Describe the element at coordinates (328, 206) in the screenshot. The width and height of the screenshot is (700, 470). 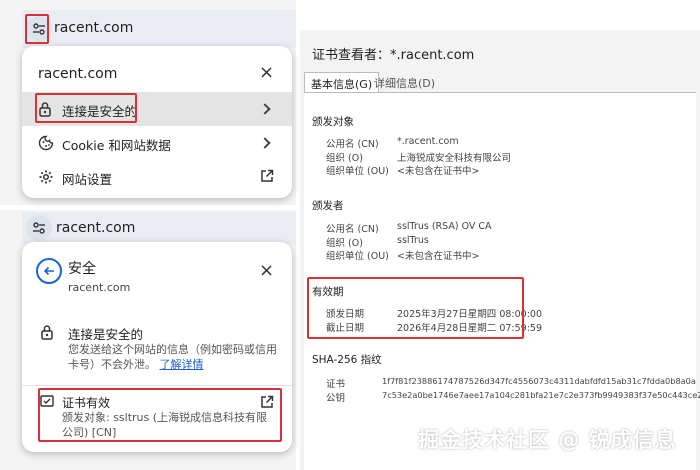
I see `section-issued-by: 颁发者` at that location.